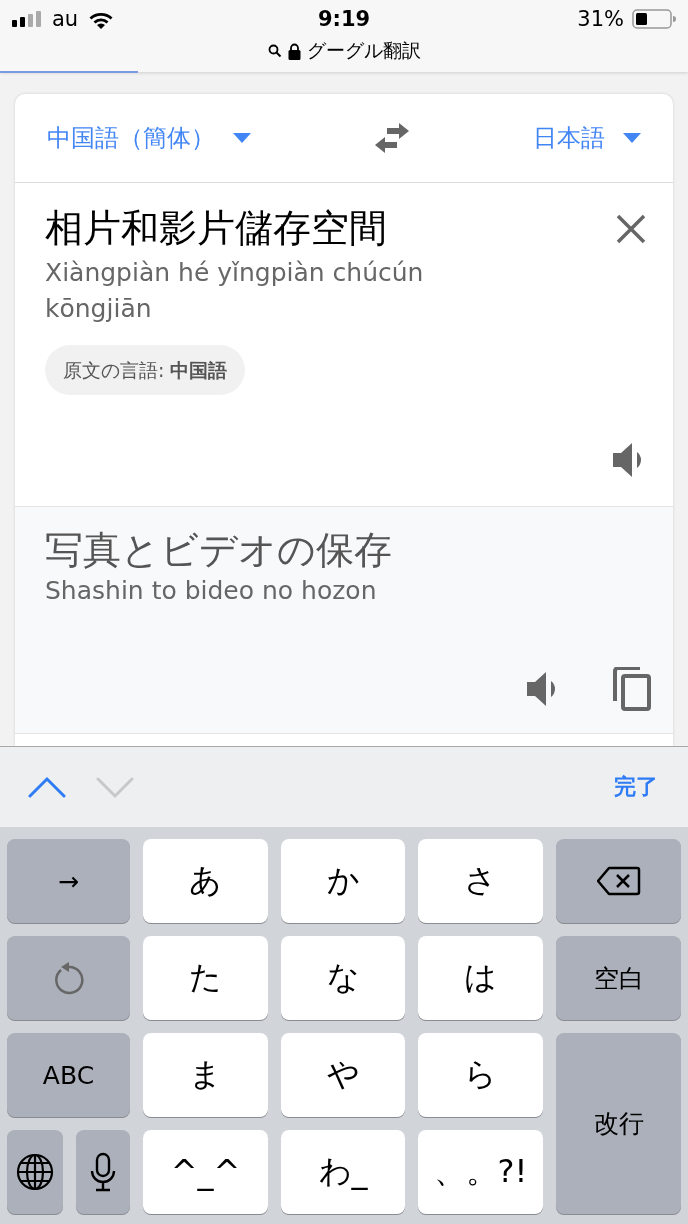 This screenshot has height=1224, width=688. I want to click on microphone-icon, so click(103, 1172).